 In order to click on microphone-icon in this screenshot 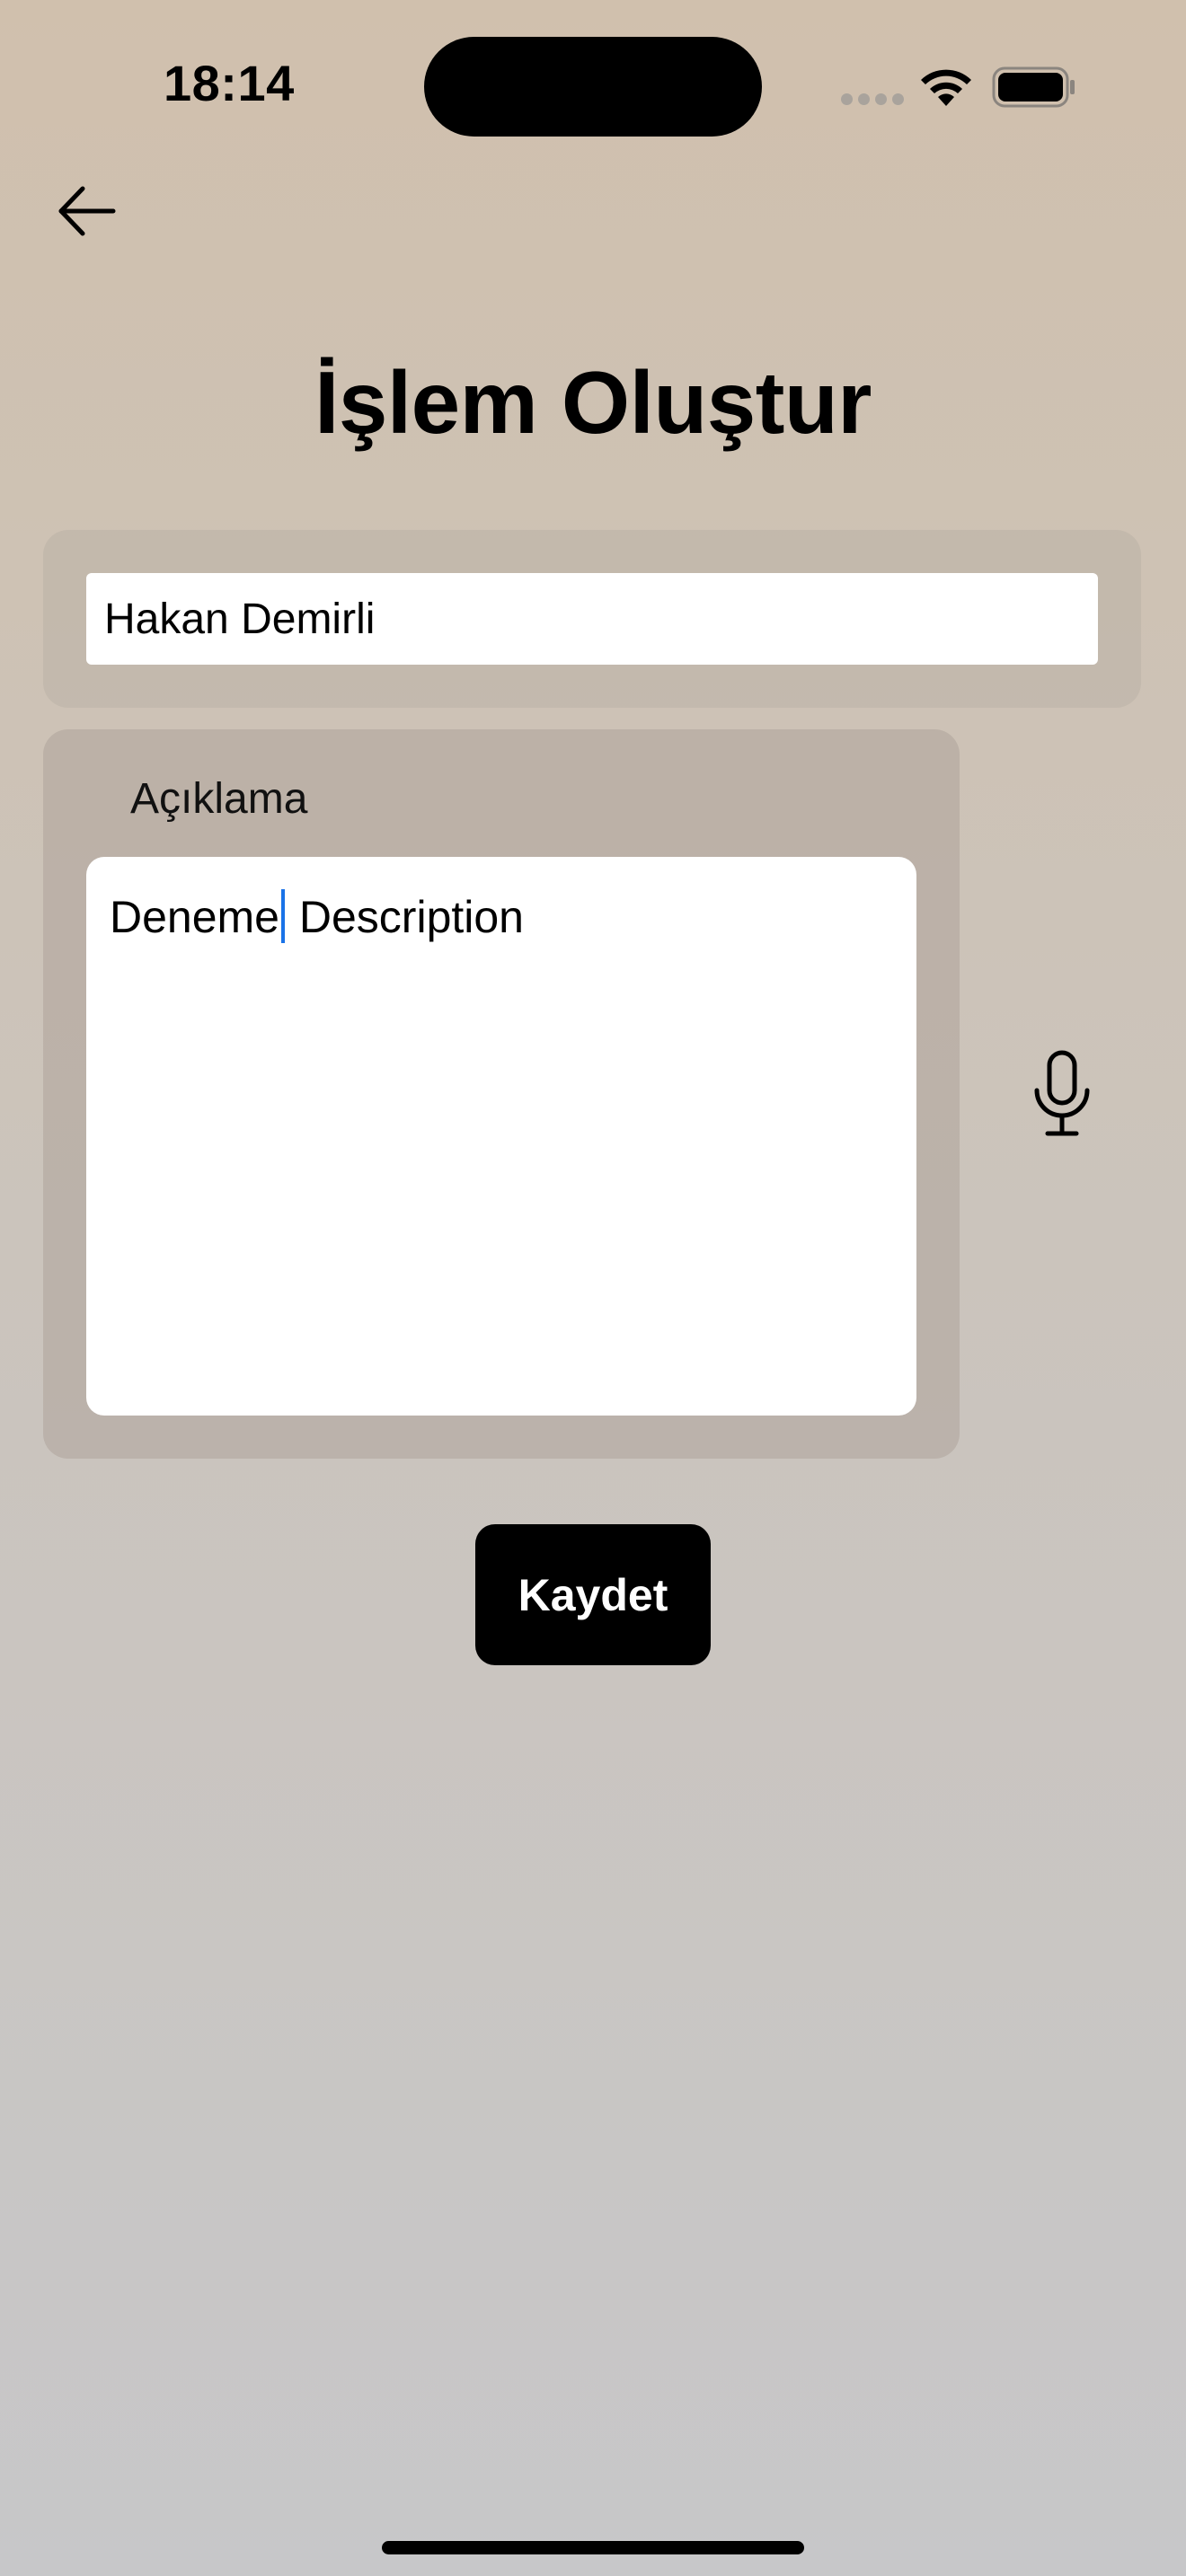, I will do `click(1062, 1093)`.